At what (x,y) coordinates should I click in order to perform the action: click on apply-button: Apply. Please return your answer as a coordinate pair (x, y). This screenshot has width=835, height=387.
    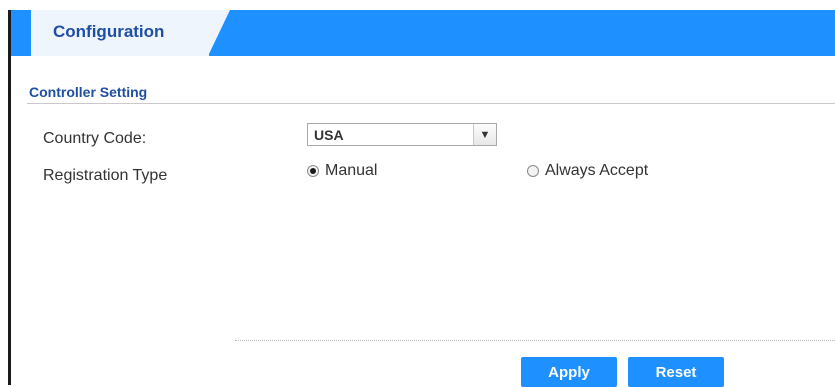
    Looking at the image, I should click on (569, 372).